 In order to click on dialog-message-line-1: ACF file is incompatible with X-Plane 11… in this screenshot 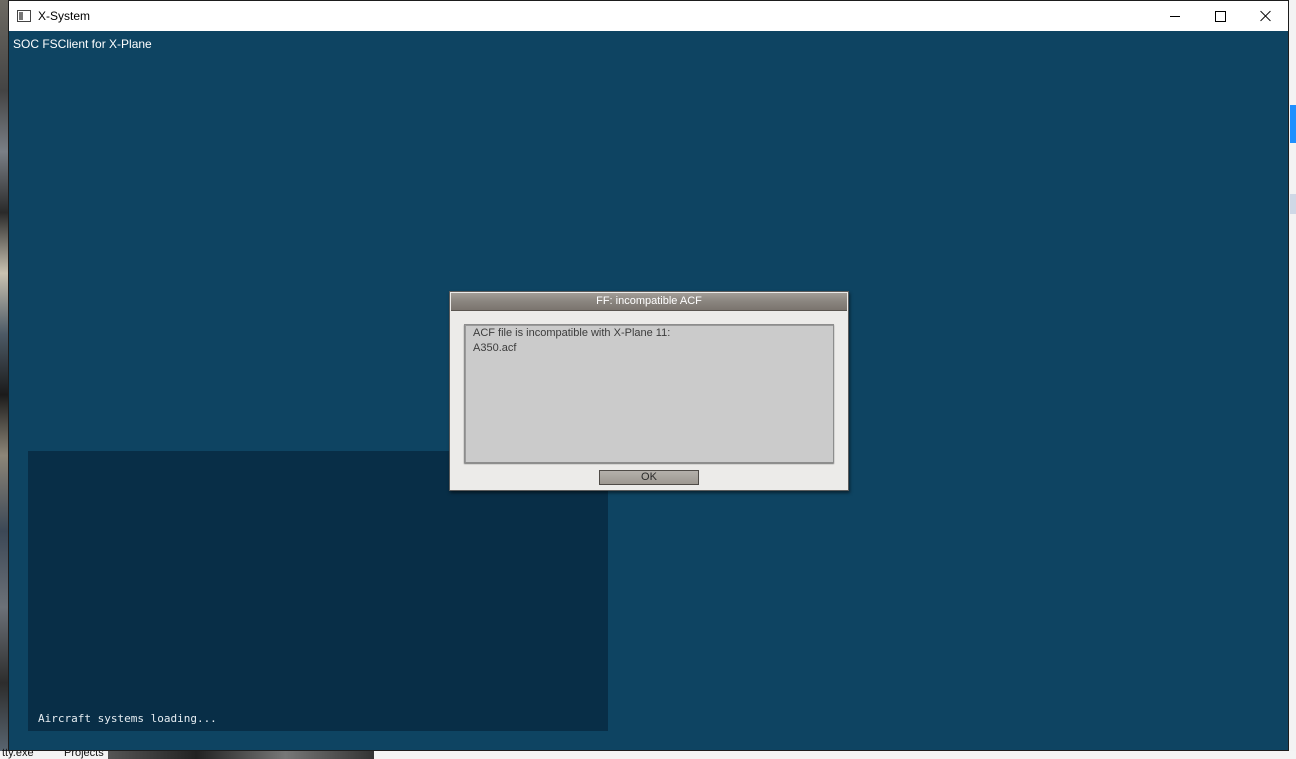, I will do `click(572, 333)`.